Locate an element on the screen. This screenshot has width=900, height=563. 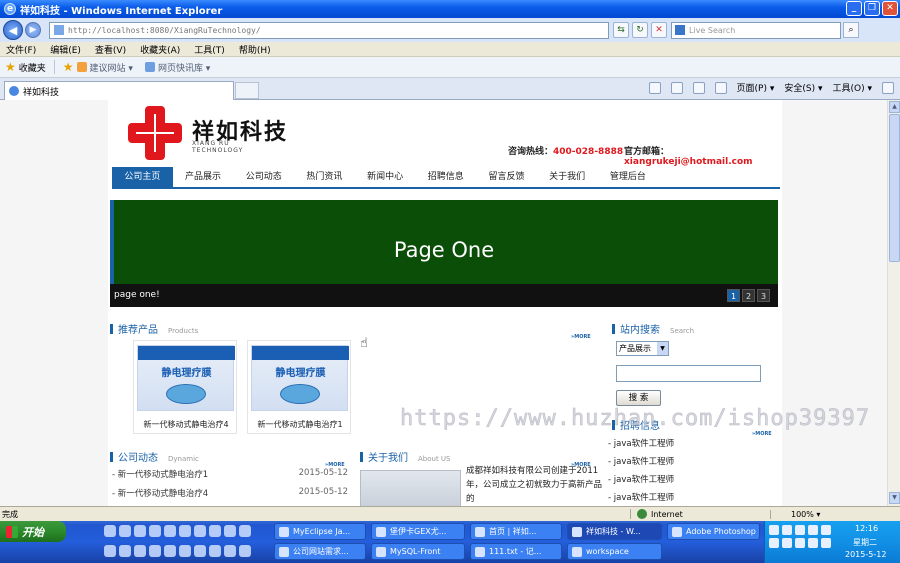
zoom-level: 100% ▾ is located at coordinates (795, 514).